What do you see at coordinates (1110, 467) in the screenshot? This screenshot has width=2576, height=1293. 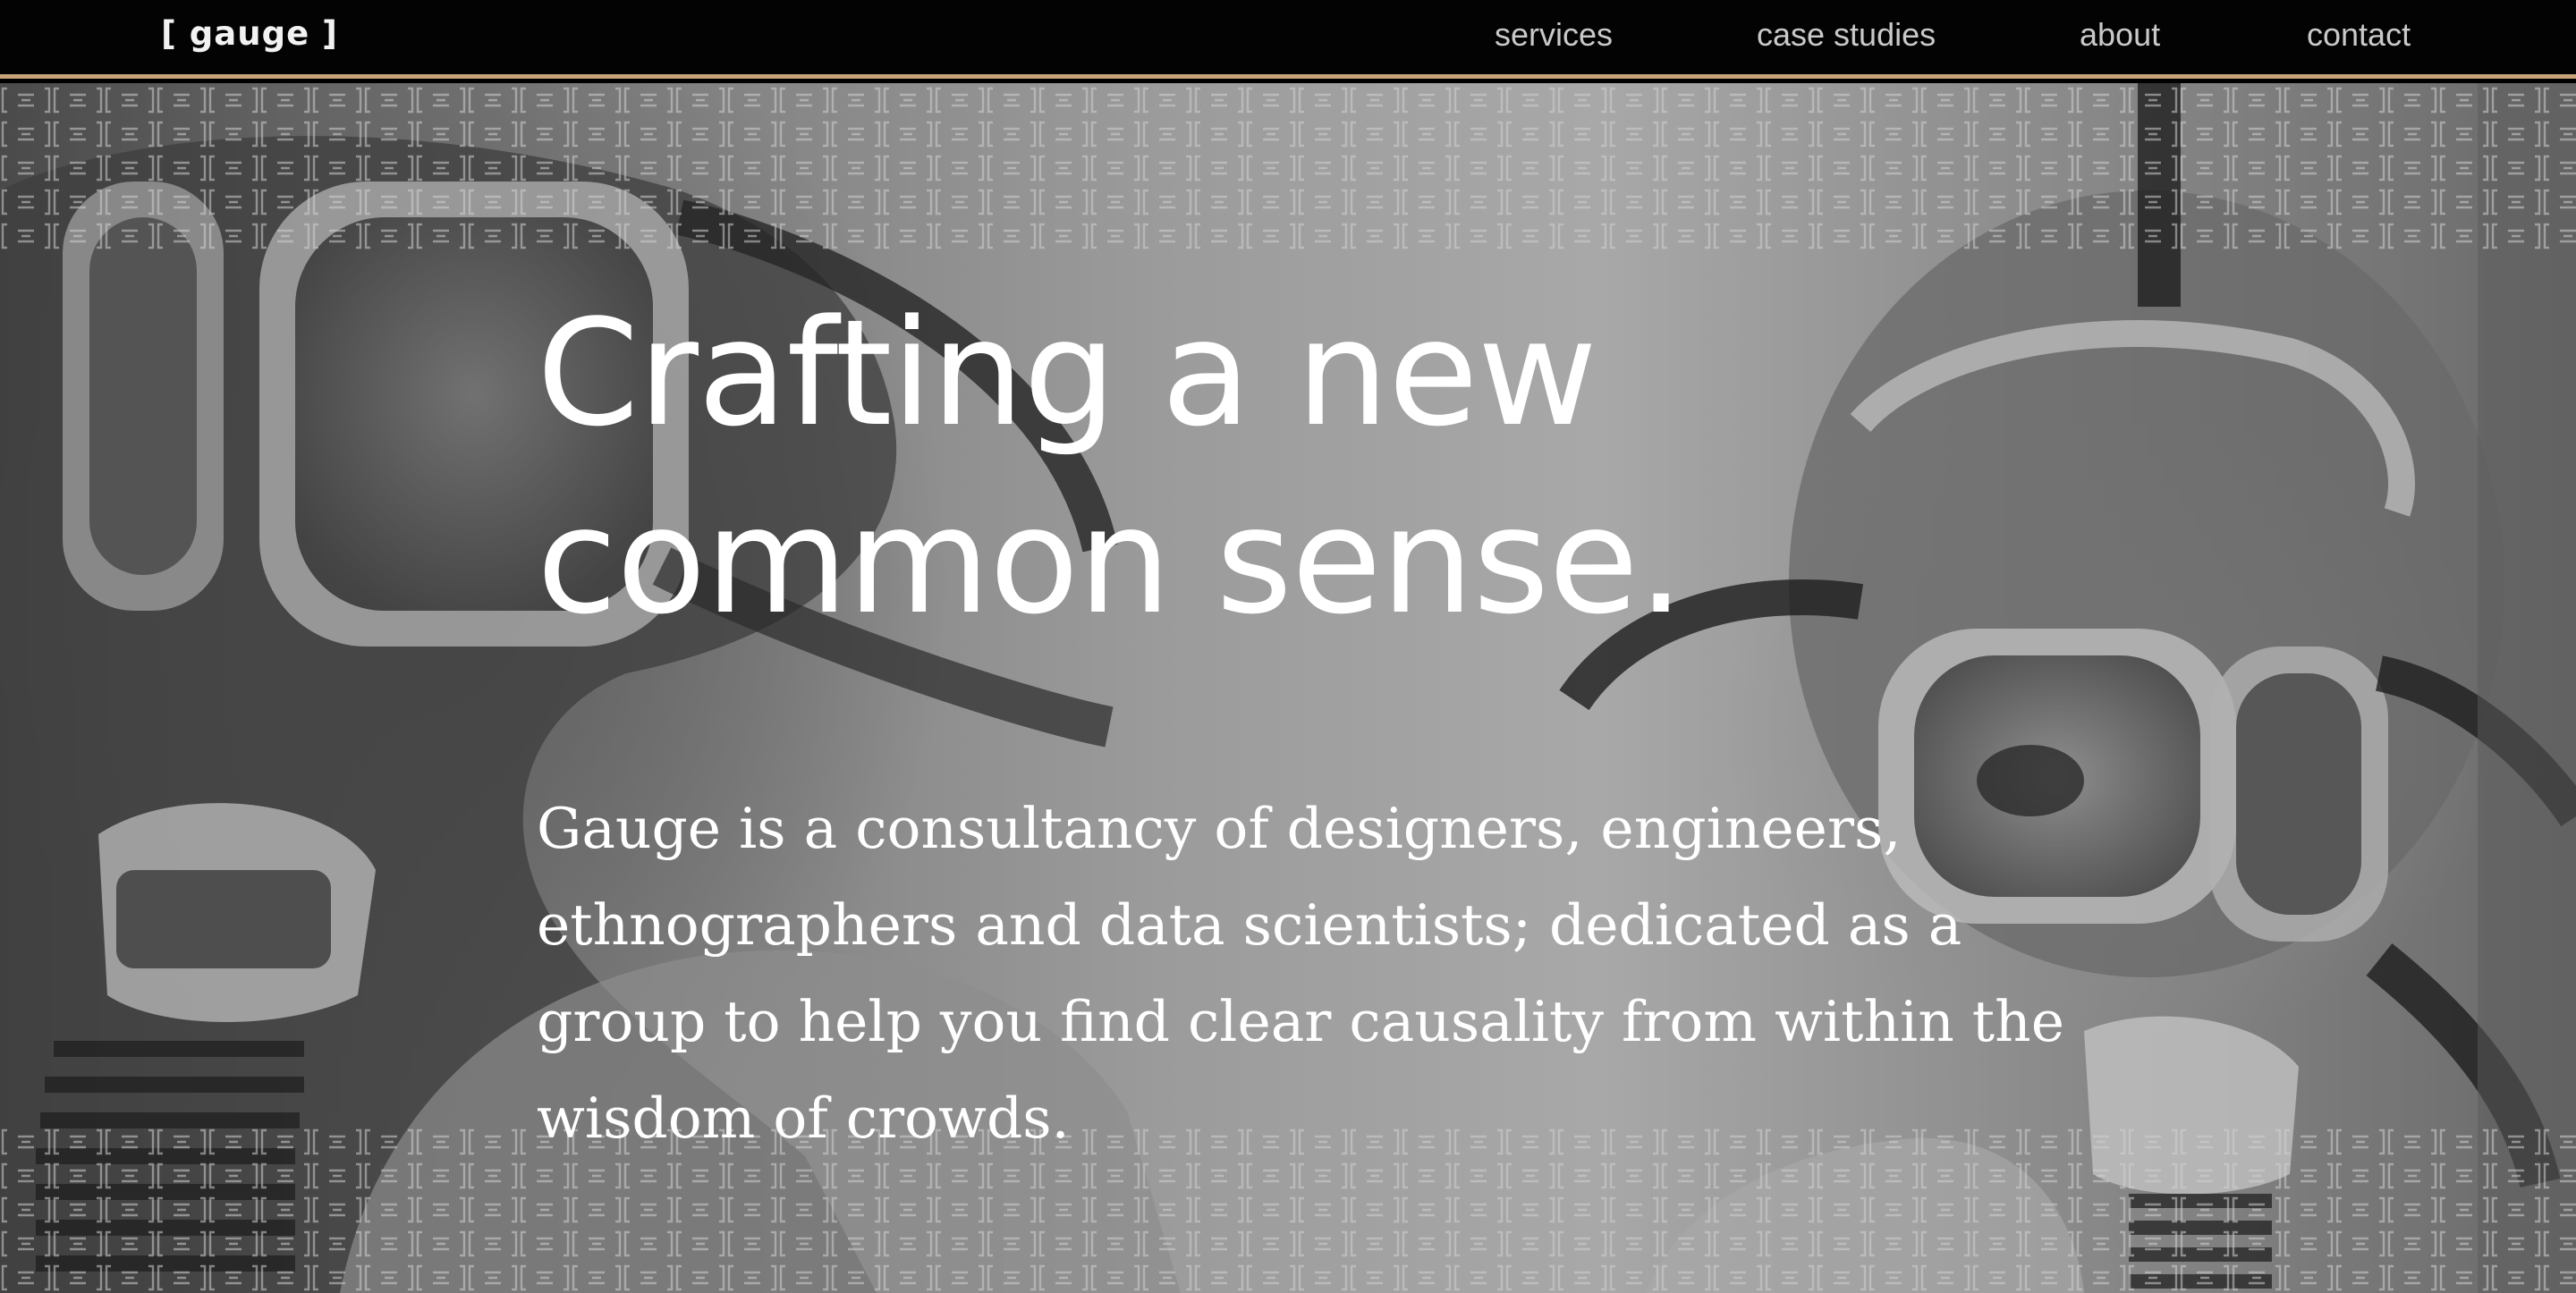 I see `hero-title: Crafting a new common sense.` at bounding box center [1110, 467].